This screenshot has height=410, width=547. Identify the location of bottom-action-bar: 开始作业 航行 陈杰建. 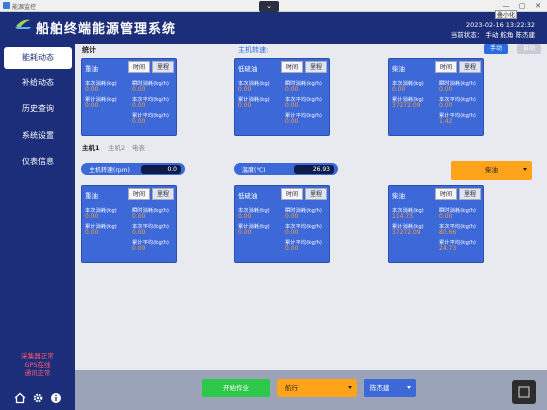
(311, 390).